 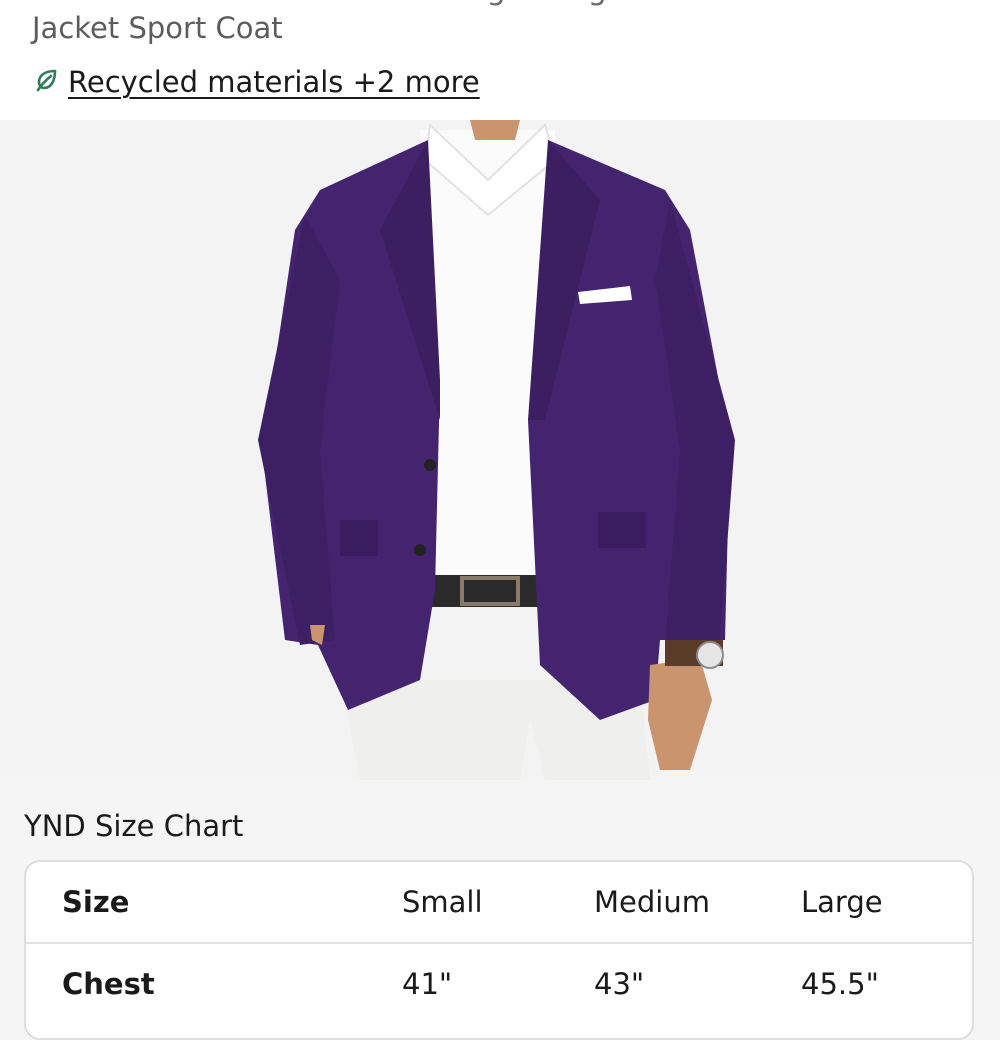 I want to click on header-size: Size, so click(x=96, y=902).